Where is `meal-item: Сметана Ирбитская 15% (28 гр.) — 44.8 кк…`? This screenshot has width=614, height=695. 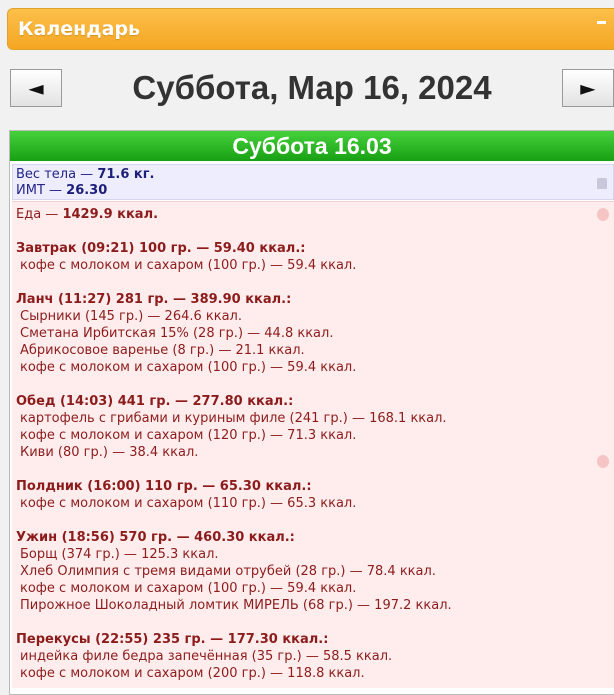
meal-item: Сметана Ирбитская 15% (28 гр.) — 44.8 кк… is located at coordinates (177, 333).